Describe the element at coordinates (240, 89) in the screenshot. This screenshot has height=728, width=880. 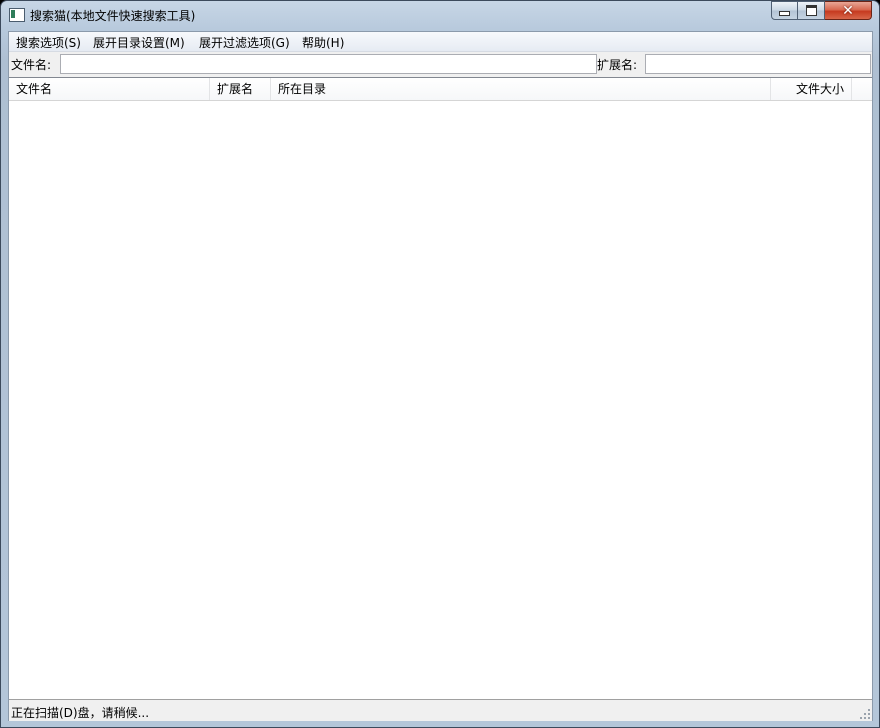
I see `column-header-extension: 扩展名` at that location.